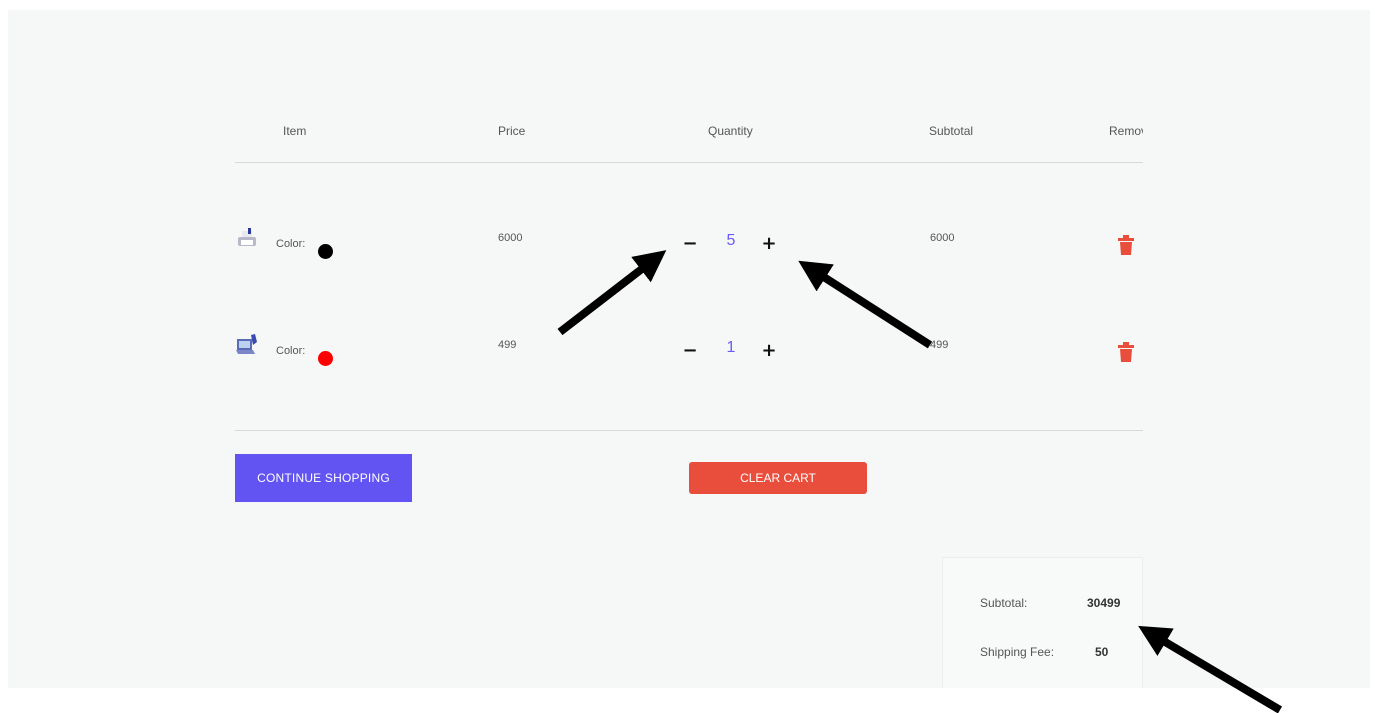  Describe the element at coordinates (942, 238) in the screenshot. I see `item-subtotal: 6000` at that location.